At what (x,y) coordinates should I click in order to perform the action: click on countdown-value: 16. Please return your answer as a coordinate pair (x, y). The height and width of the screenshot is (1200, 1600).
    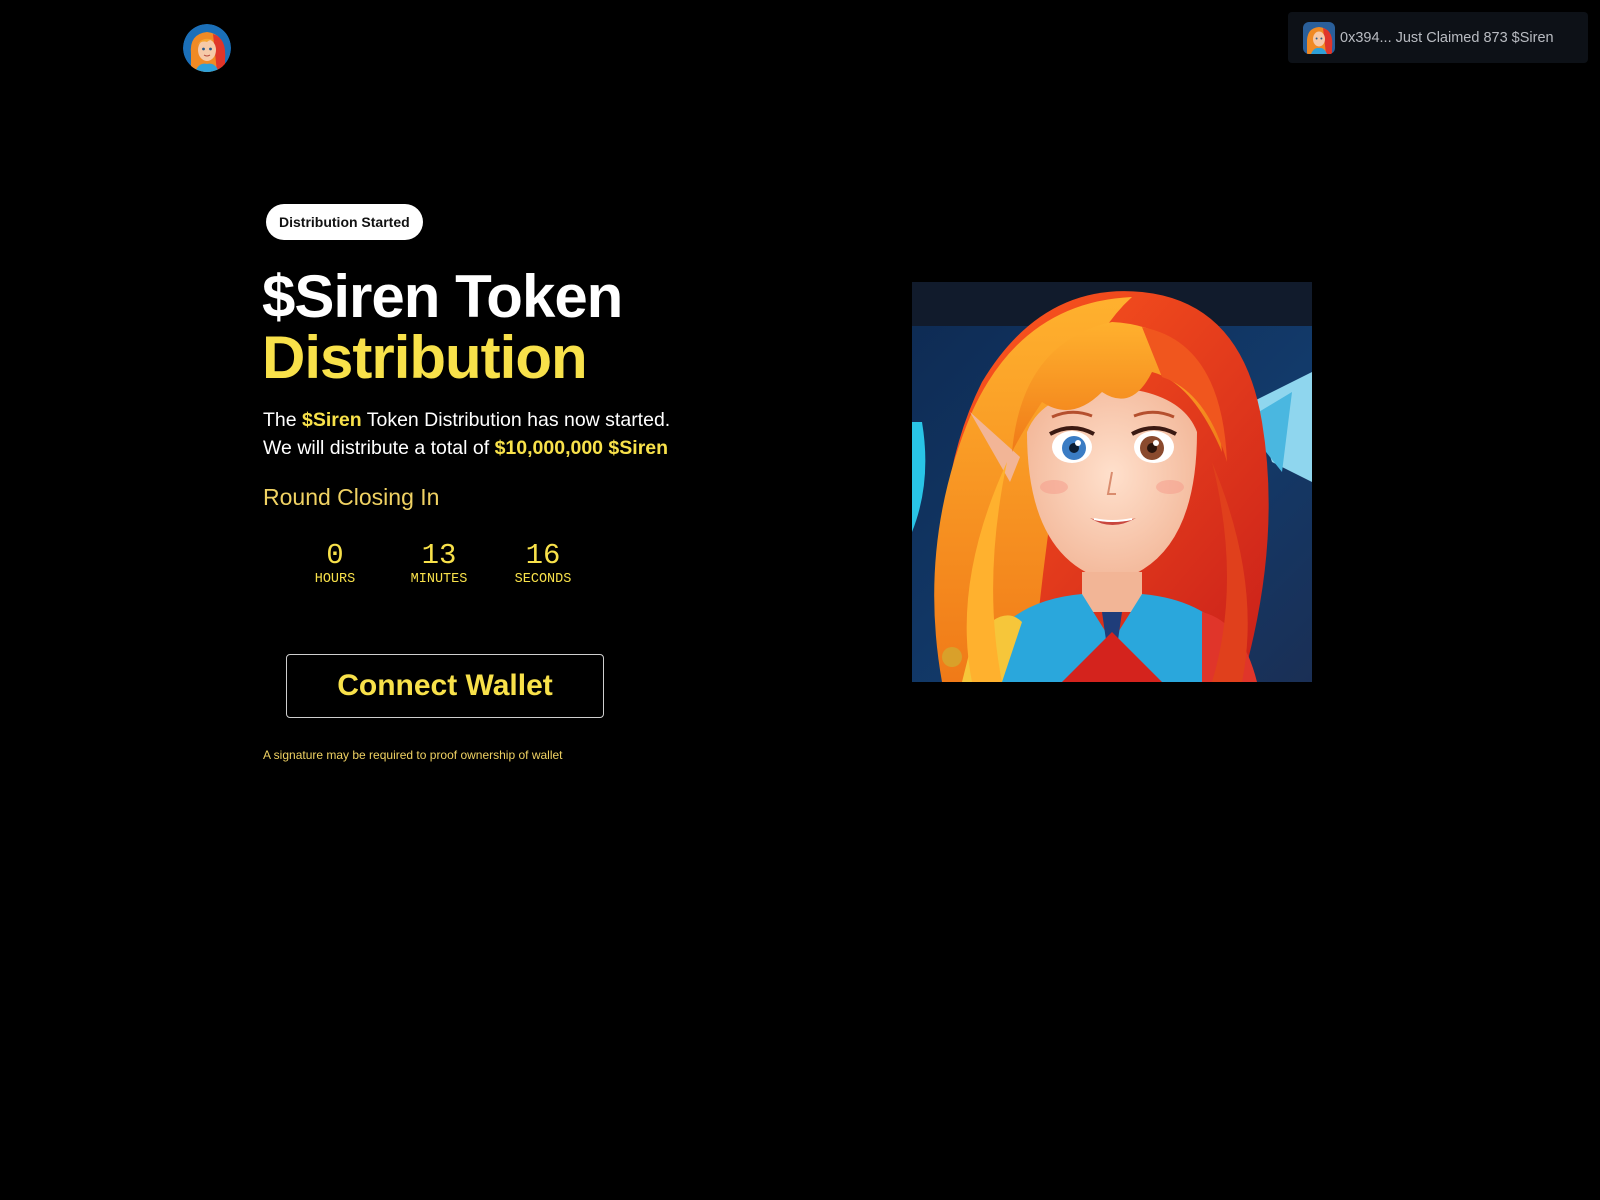
    Looking at the image, I should click on (543, 555).